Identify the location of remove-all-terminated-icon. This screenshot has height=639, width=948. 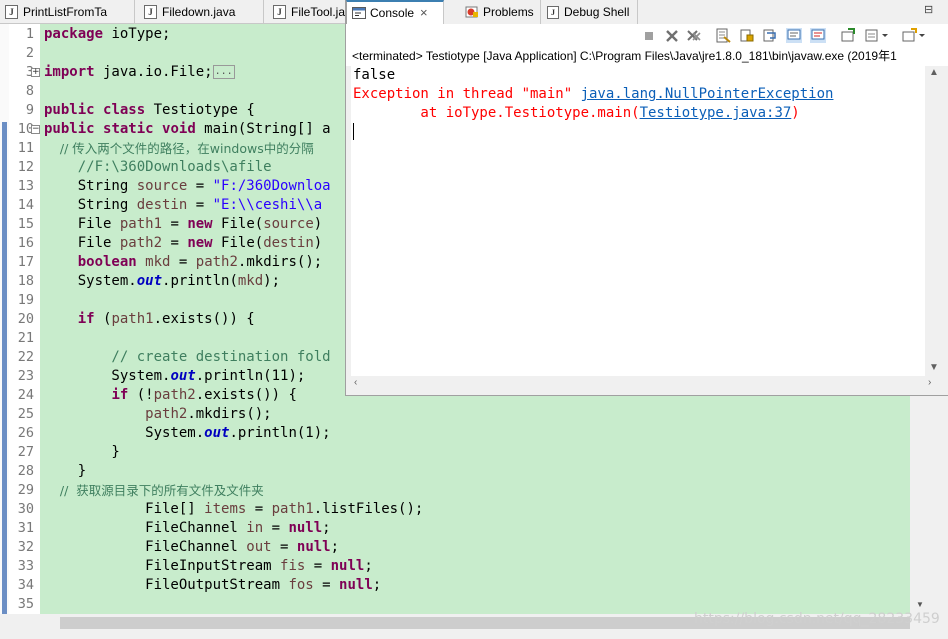
(694, 35).